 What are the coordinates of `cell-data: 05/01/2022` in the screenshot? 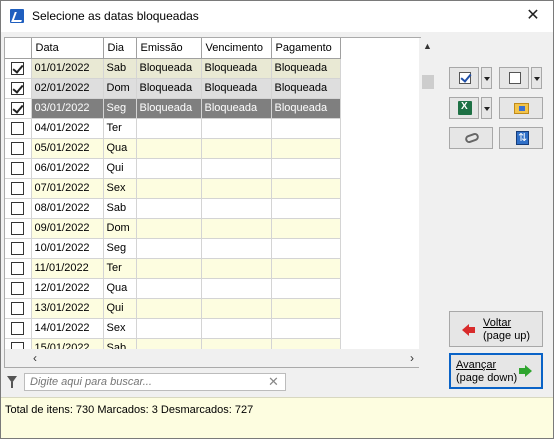 It's located at (67, 148).